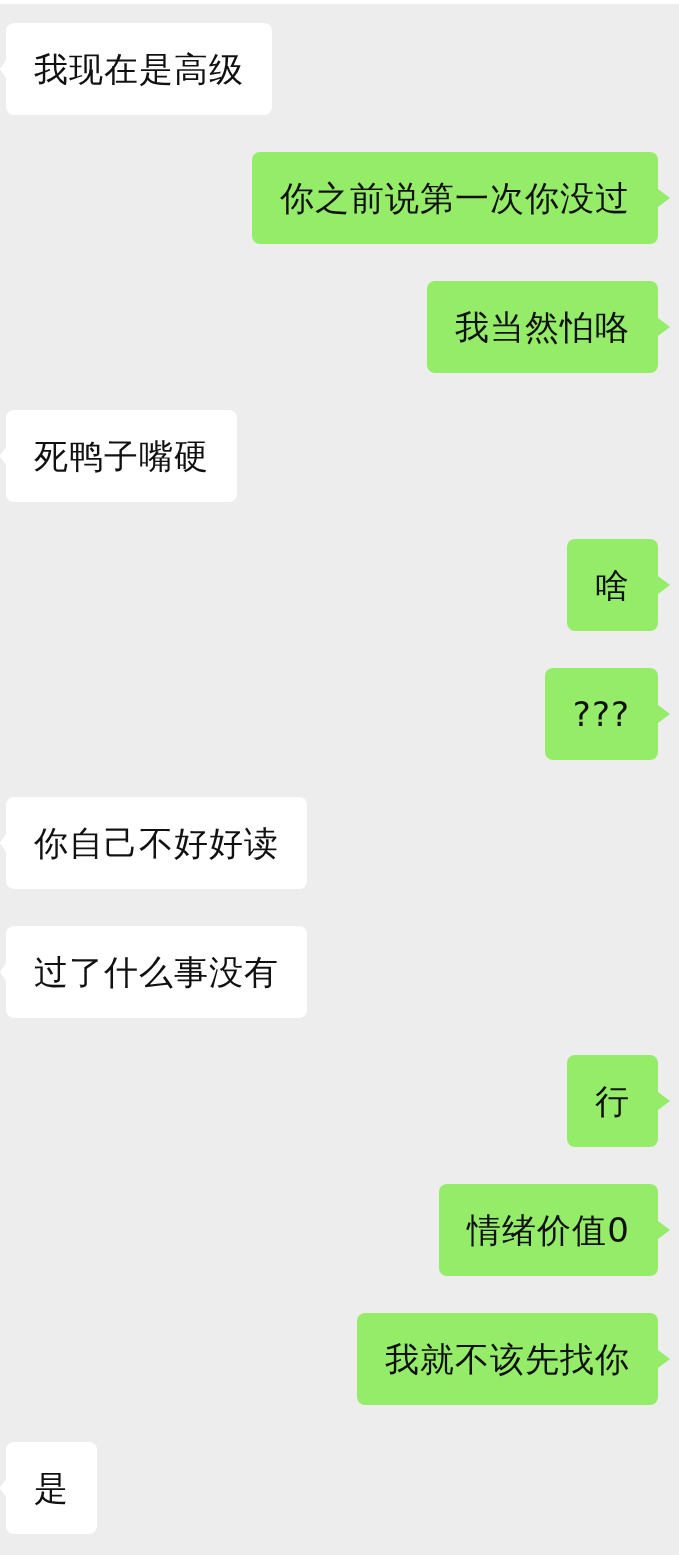  I want to click on message-bubble: 你之前说第一次你没过, so click(455, 198).